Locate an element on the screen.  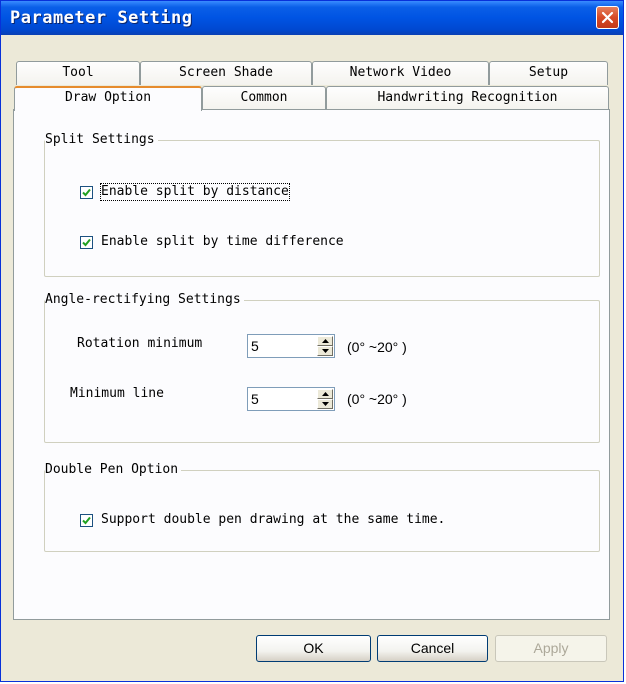
tab-draw-option: Draw Option is located at coordinates (108, 98).